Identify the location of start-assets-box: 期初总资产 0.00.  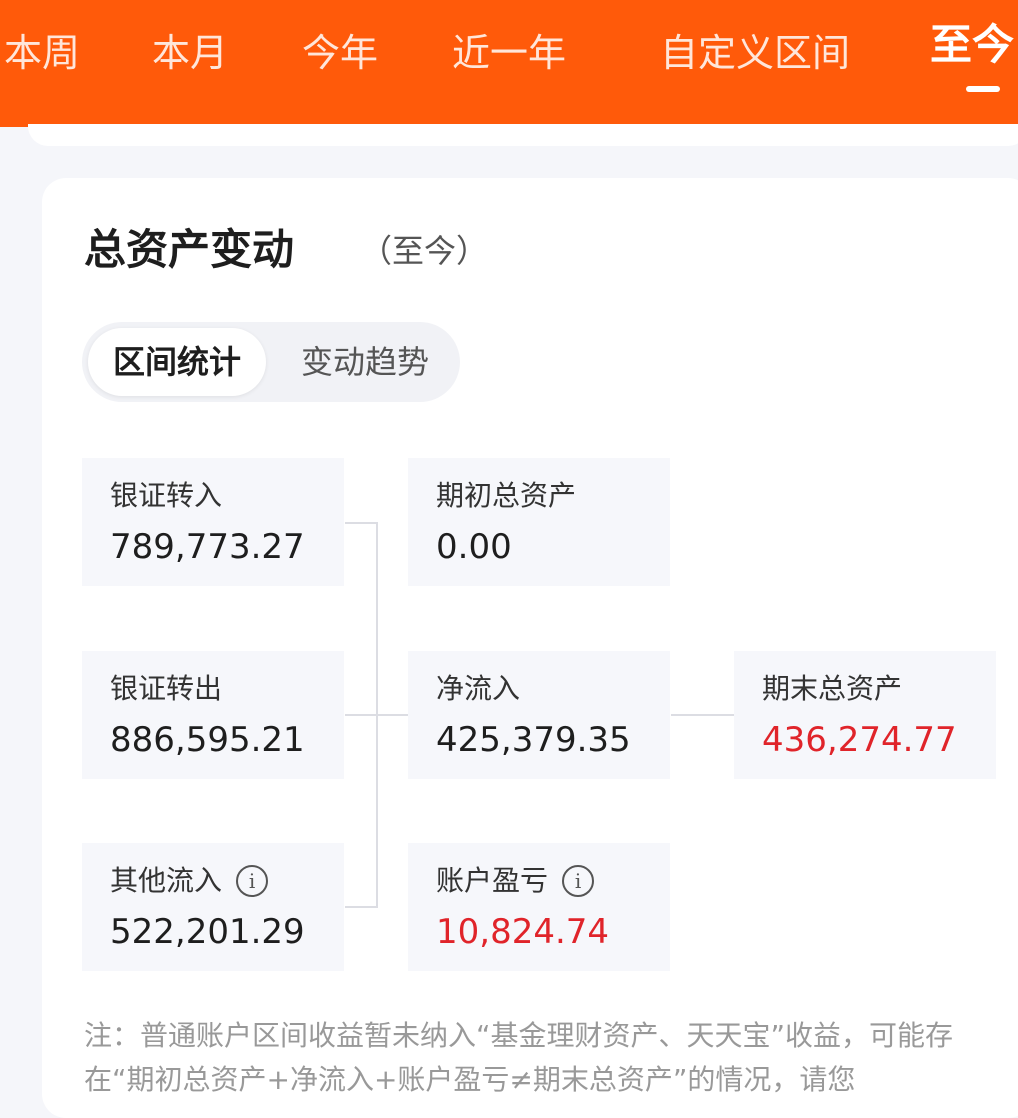
(539, 522).